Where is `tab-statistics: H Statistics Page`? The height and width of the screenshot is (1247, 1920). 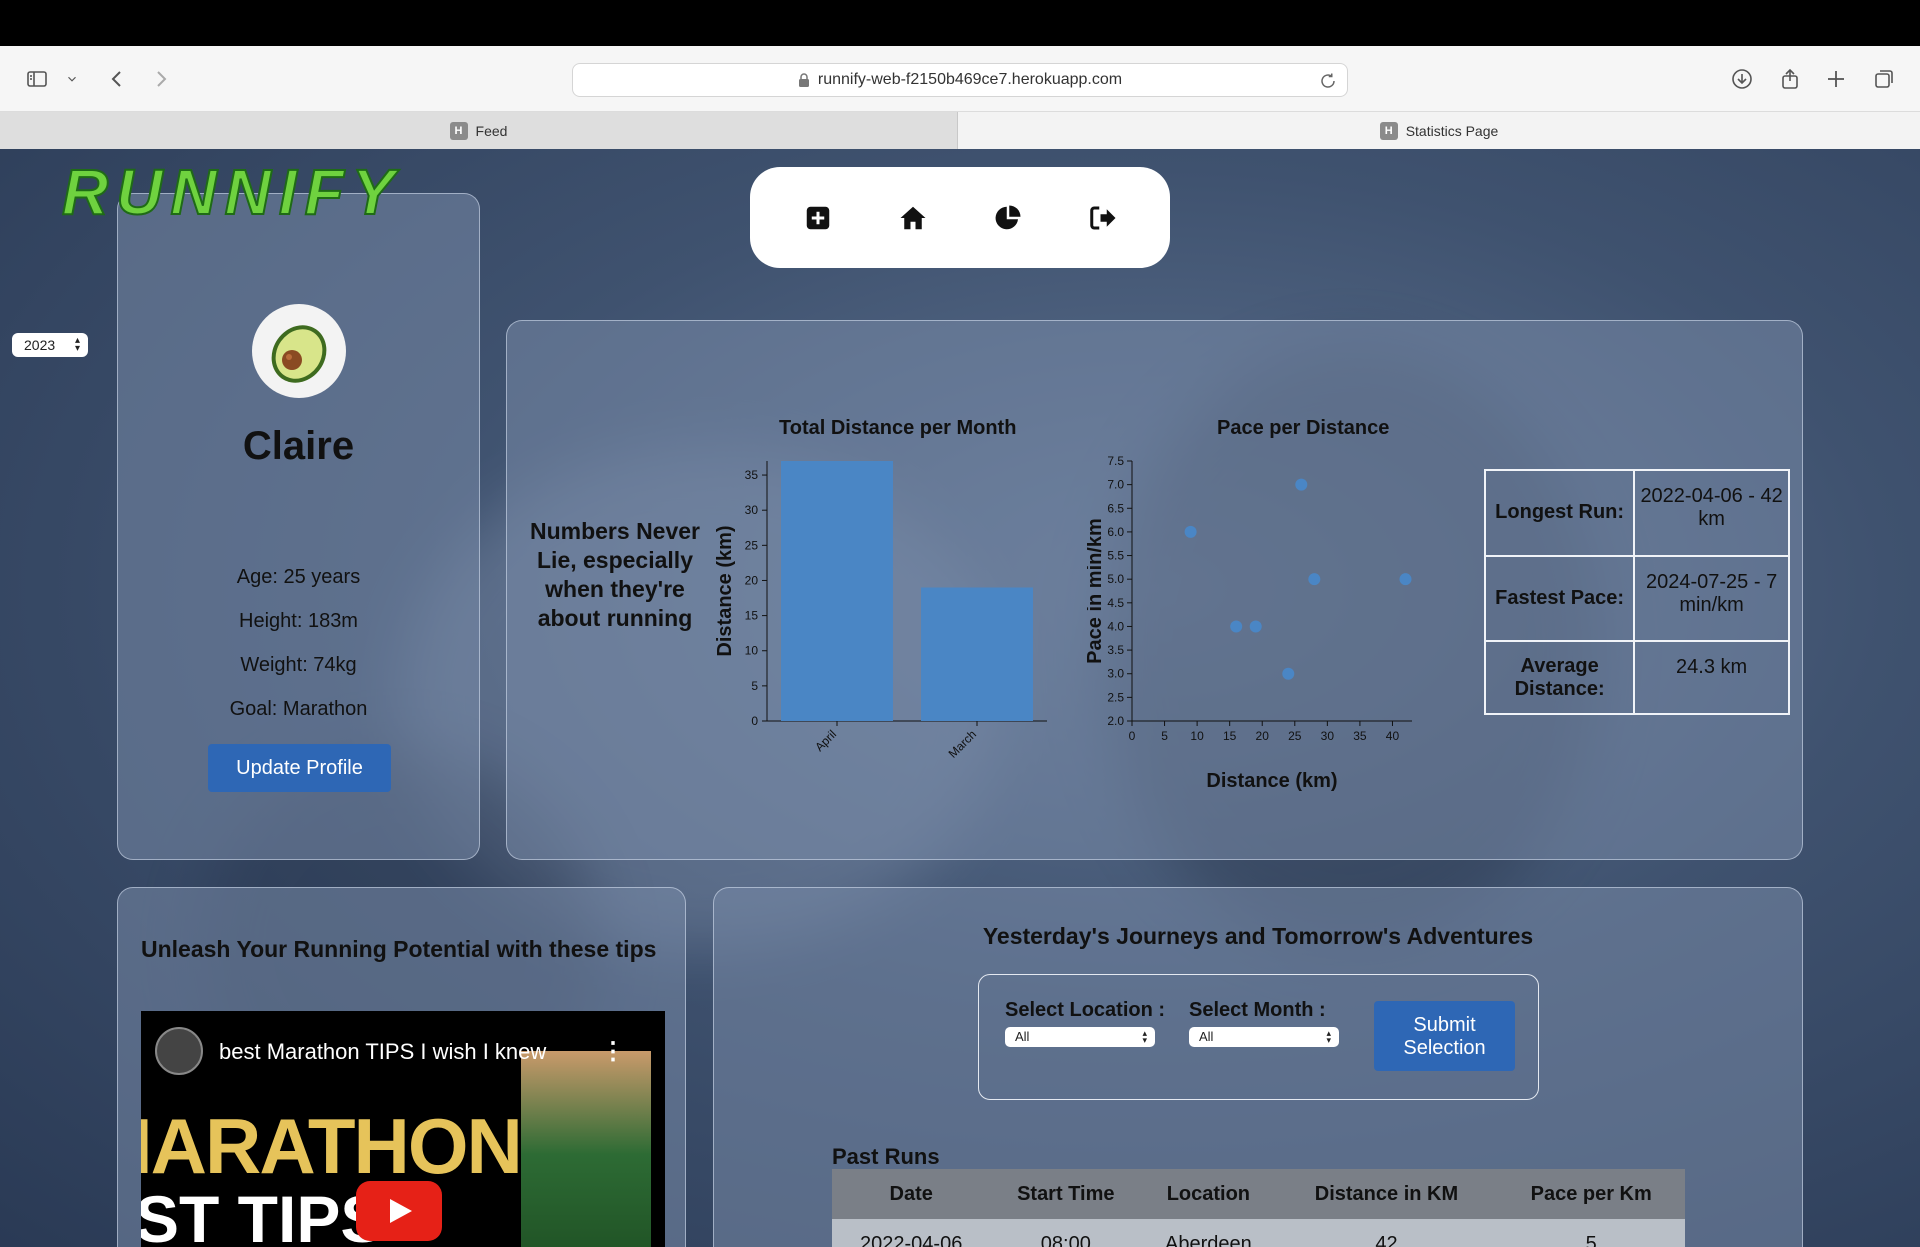
tab-statistics: H Statistics Page is located at coordinates (1439, 130).